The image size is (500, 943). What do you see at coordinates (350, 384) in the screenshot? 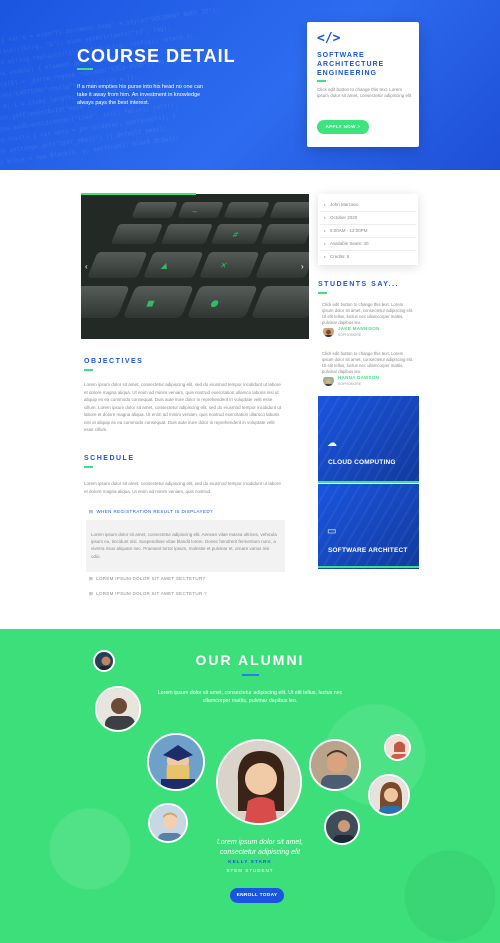
I see `testimonial-2-role: SOPHOMORE` at bounding box center [350, 384].